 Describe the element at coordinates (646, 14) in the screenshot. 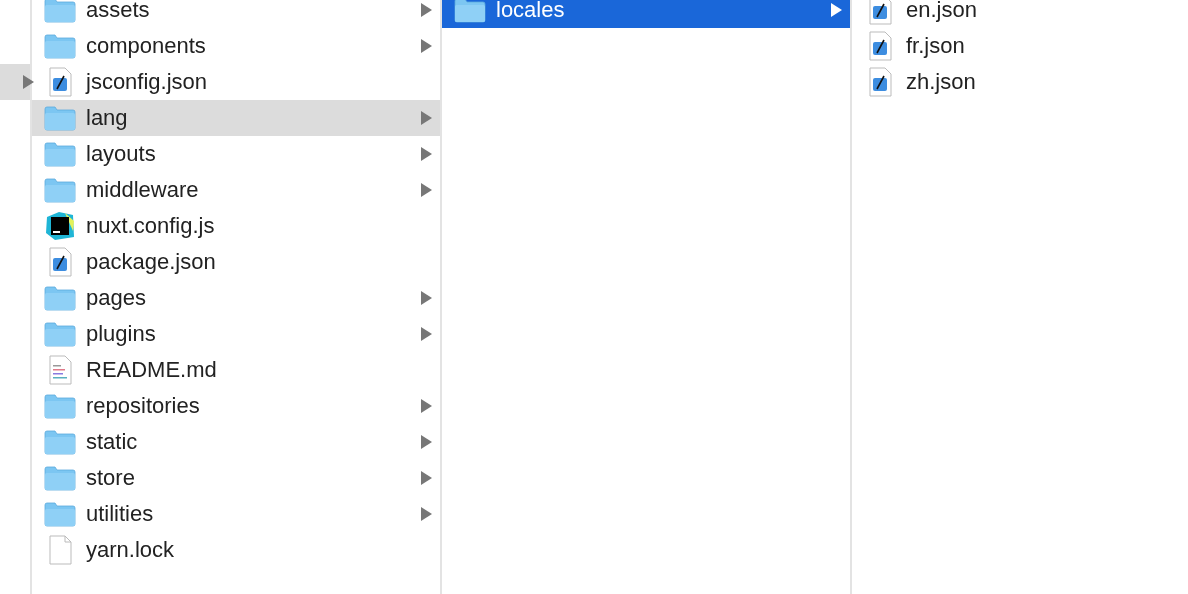

I see `file-row: locales` at that location.